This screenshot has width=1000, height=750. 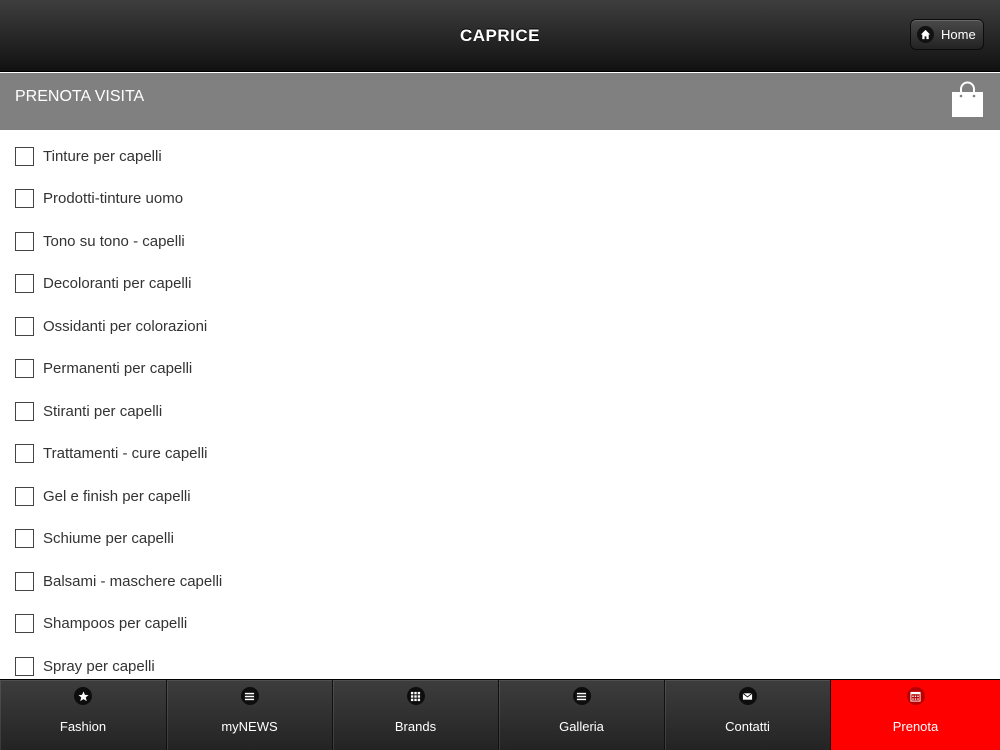 I want to click on tab-prenota: Prenota, so click(x=915, y=715).